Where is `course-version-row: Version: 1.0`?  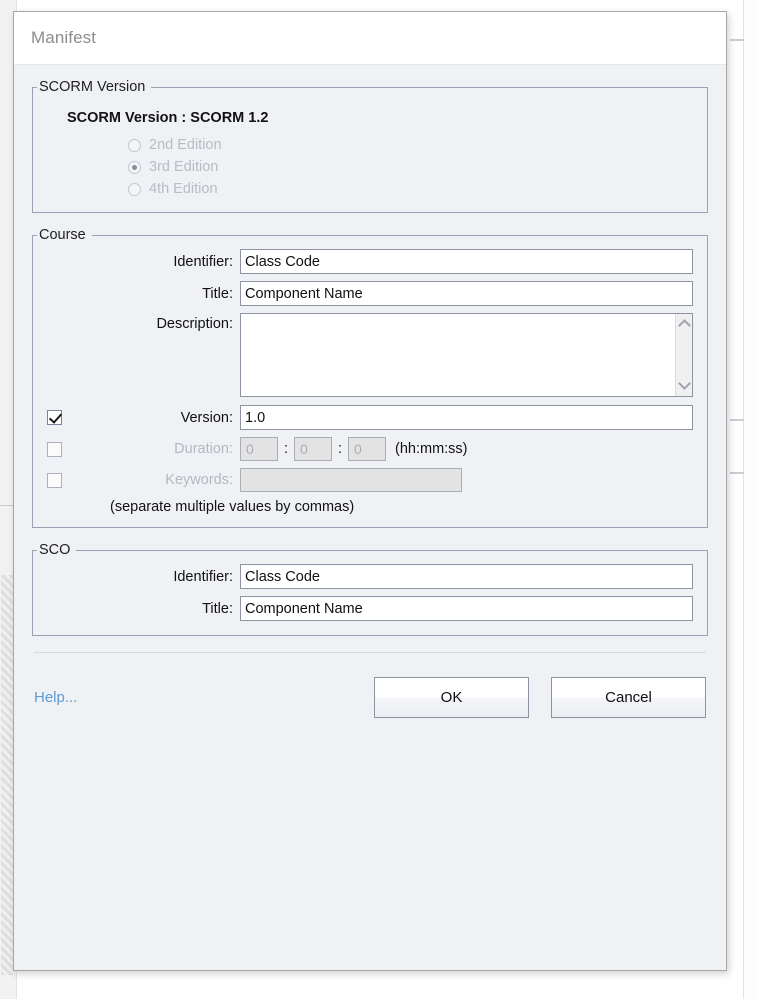
course-version-row: Version: 1.0 is located at coordinates (370, 417).